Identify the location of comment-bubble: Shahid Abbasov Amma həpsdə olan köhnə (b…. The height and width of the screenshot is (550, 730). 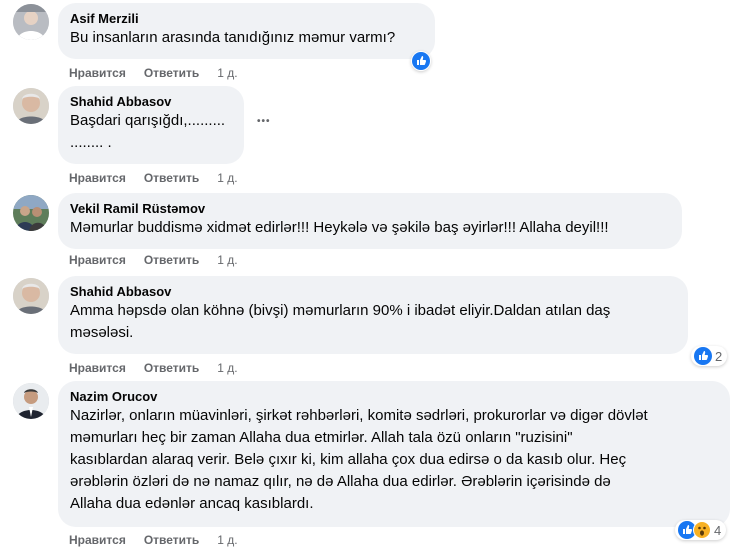
(373, 315).